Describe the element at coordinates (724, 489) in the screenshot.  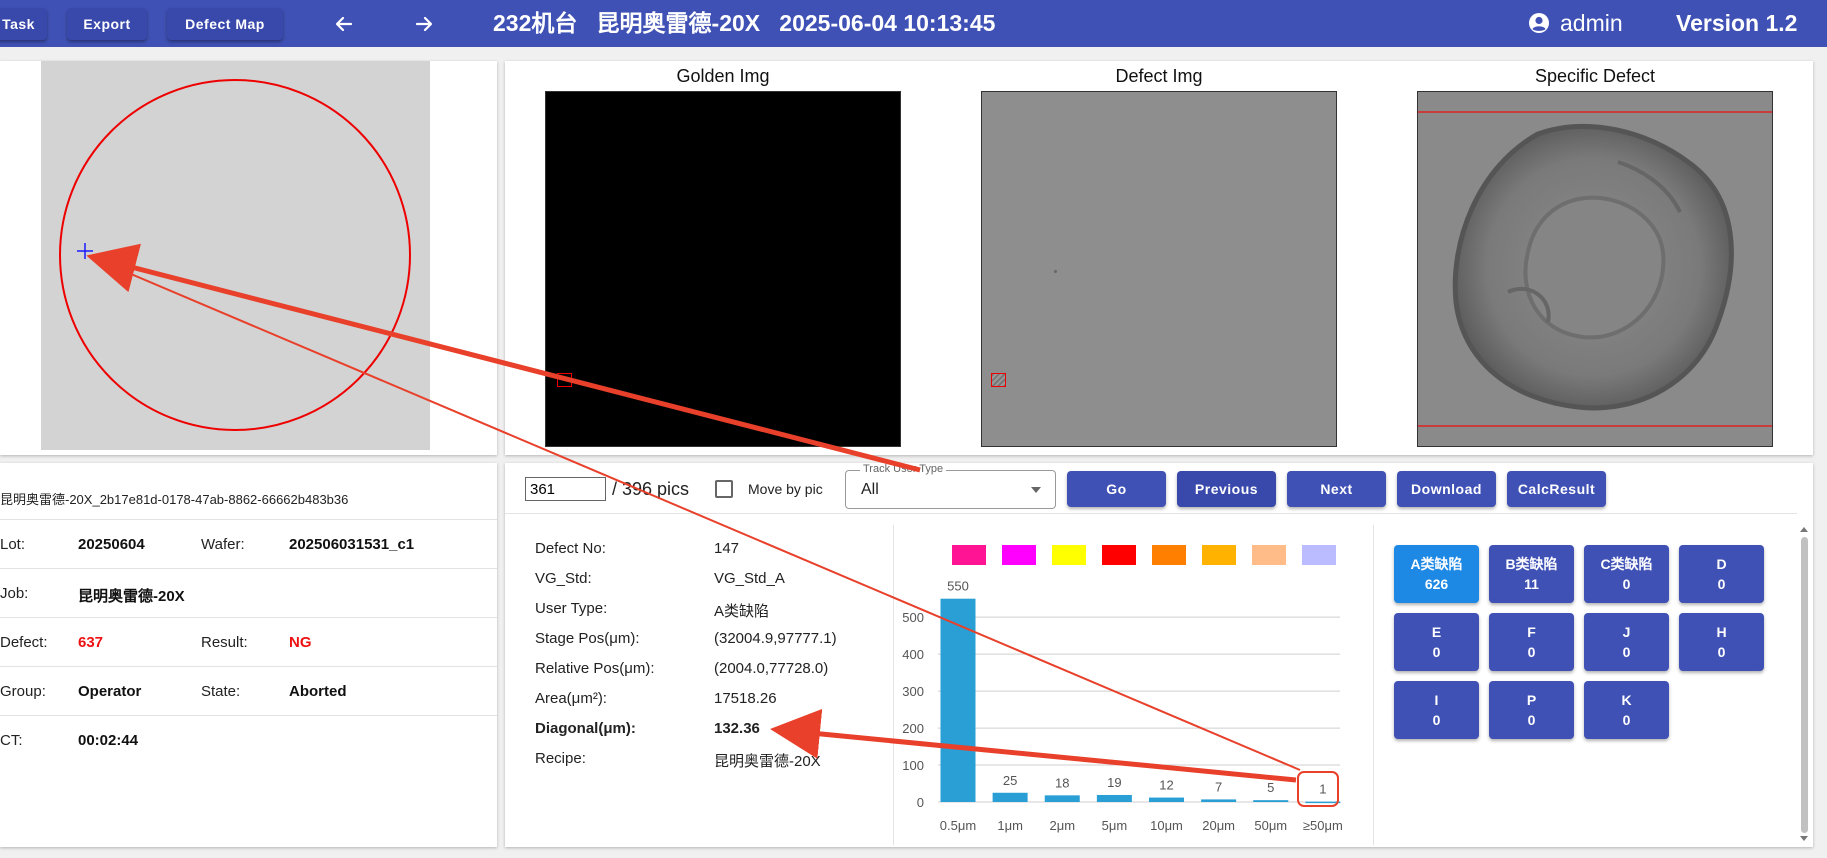
I see `move-by-pic-checkbox` at that location.